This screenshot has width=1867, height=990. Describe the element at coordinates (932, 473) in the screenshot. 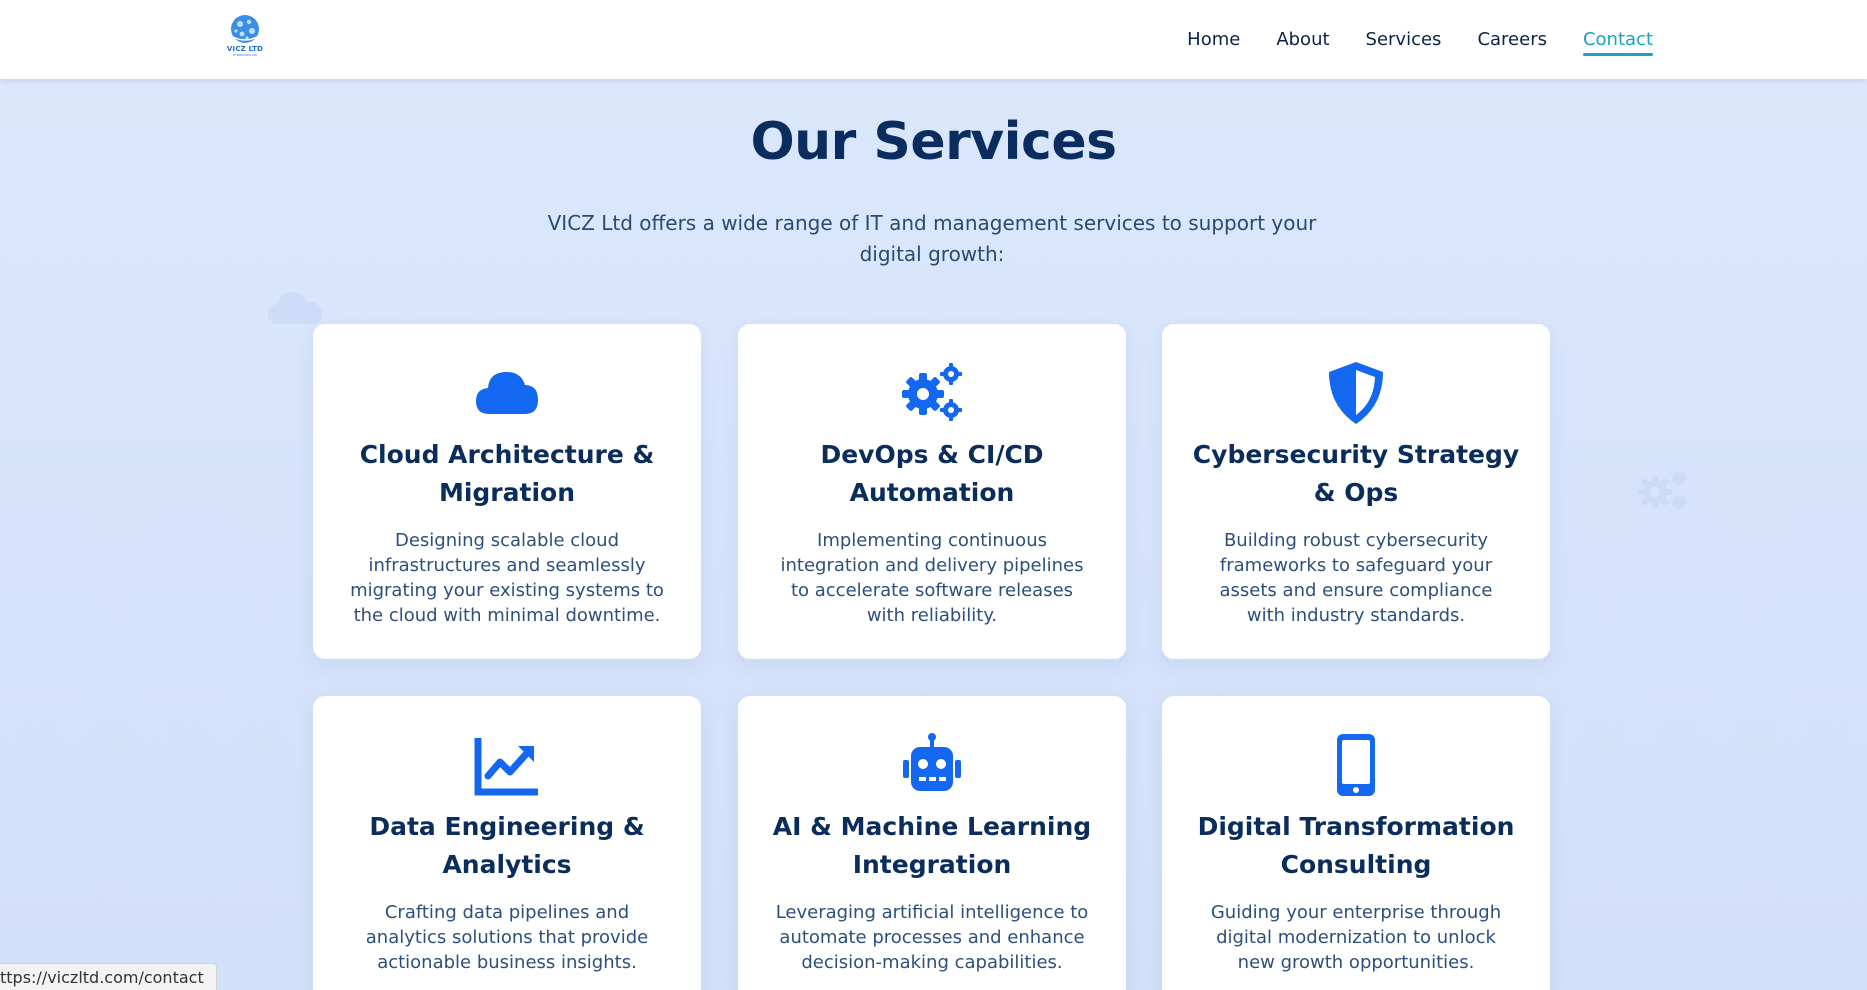

I see `service-title: DevOps & CI/CD Automation` at that location.